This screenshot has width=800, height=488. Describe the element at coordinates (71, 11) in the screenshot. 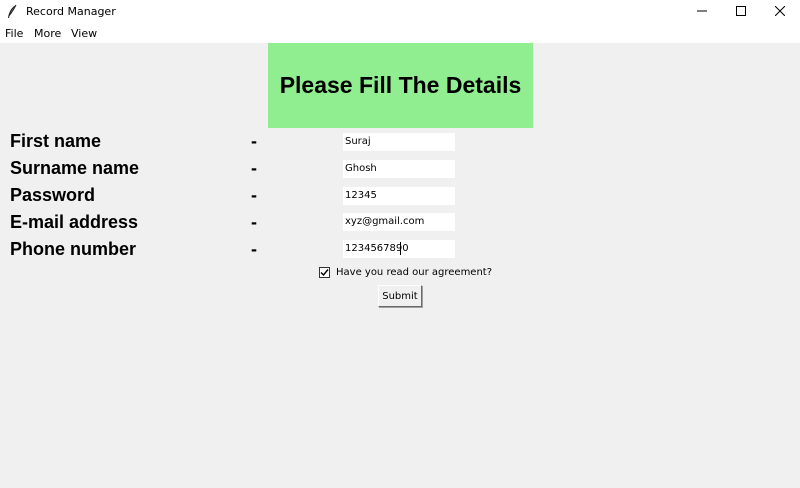

I see `window-title: Record Manager` at that location.